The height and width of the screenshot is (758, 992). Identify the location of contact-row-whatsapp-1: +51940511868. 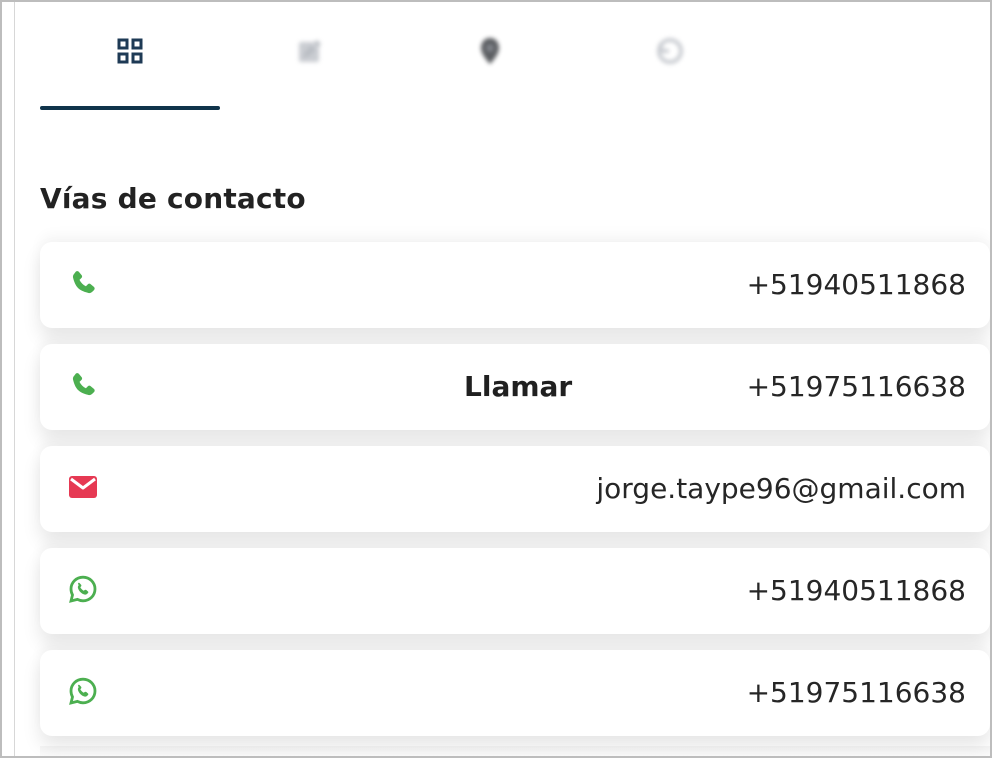
(515, 591).